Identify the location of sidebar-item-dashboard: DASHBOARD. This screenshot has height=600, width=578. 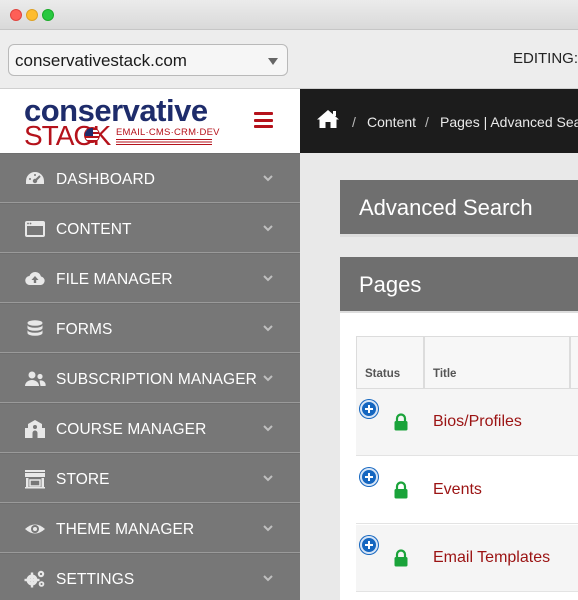
(150, 178).